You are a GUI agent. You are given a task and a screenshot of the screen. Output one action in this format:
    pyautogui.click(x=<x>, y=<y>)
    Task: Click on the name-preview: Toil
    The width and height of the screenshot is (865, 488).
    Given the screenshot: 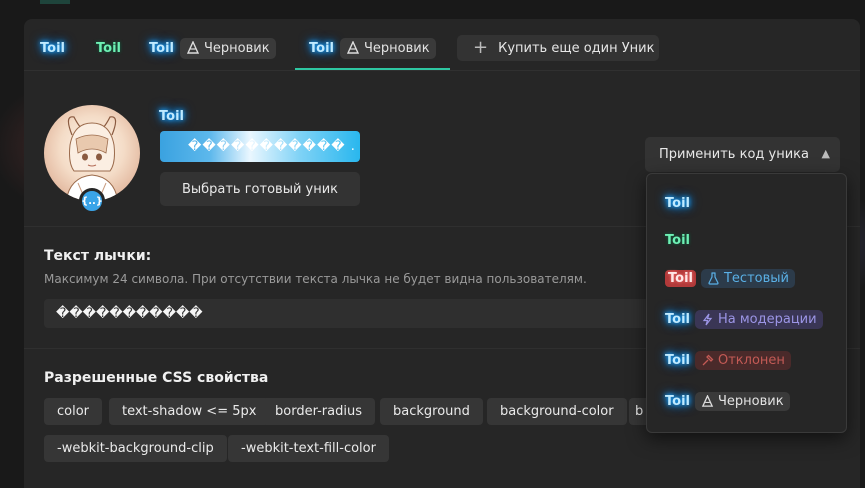 What is the action you would take?
    pyautogui.click(x=171, y=114)
    